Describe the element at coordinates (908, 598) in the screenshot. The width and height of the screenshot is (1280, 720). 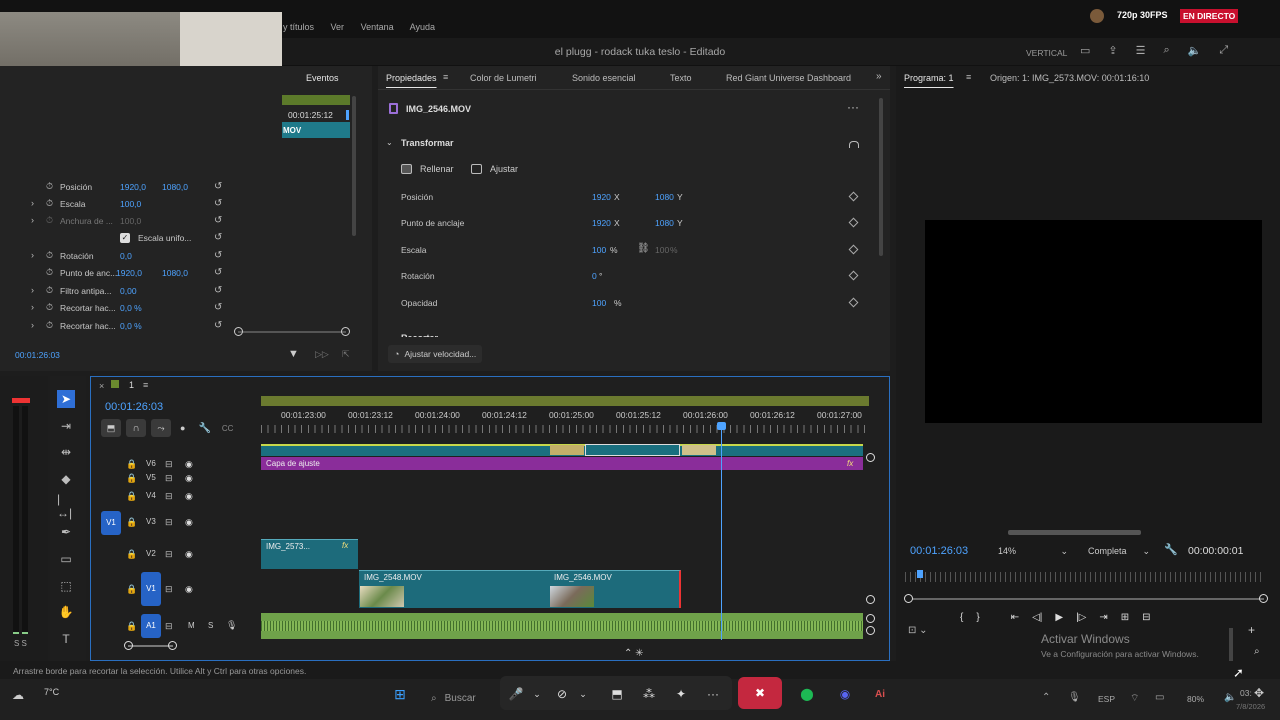
I see `program-zoom-left` at that location.